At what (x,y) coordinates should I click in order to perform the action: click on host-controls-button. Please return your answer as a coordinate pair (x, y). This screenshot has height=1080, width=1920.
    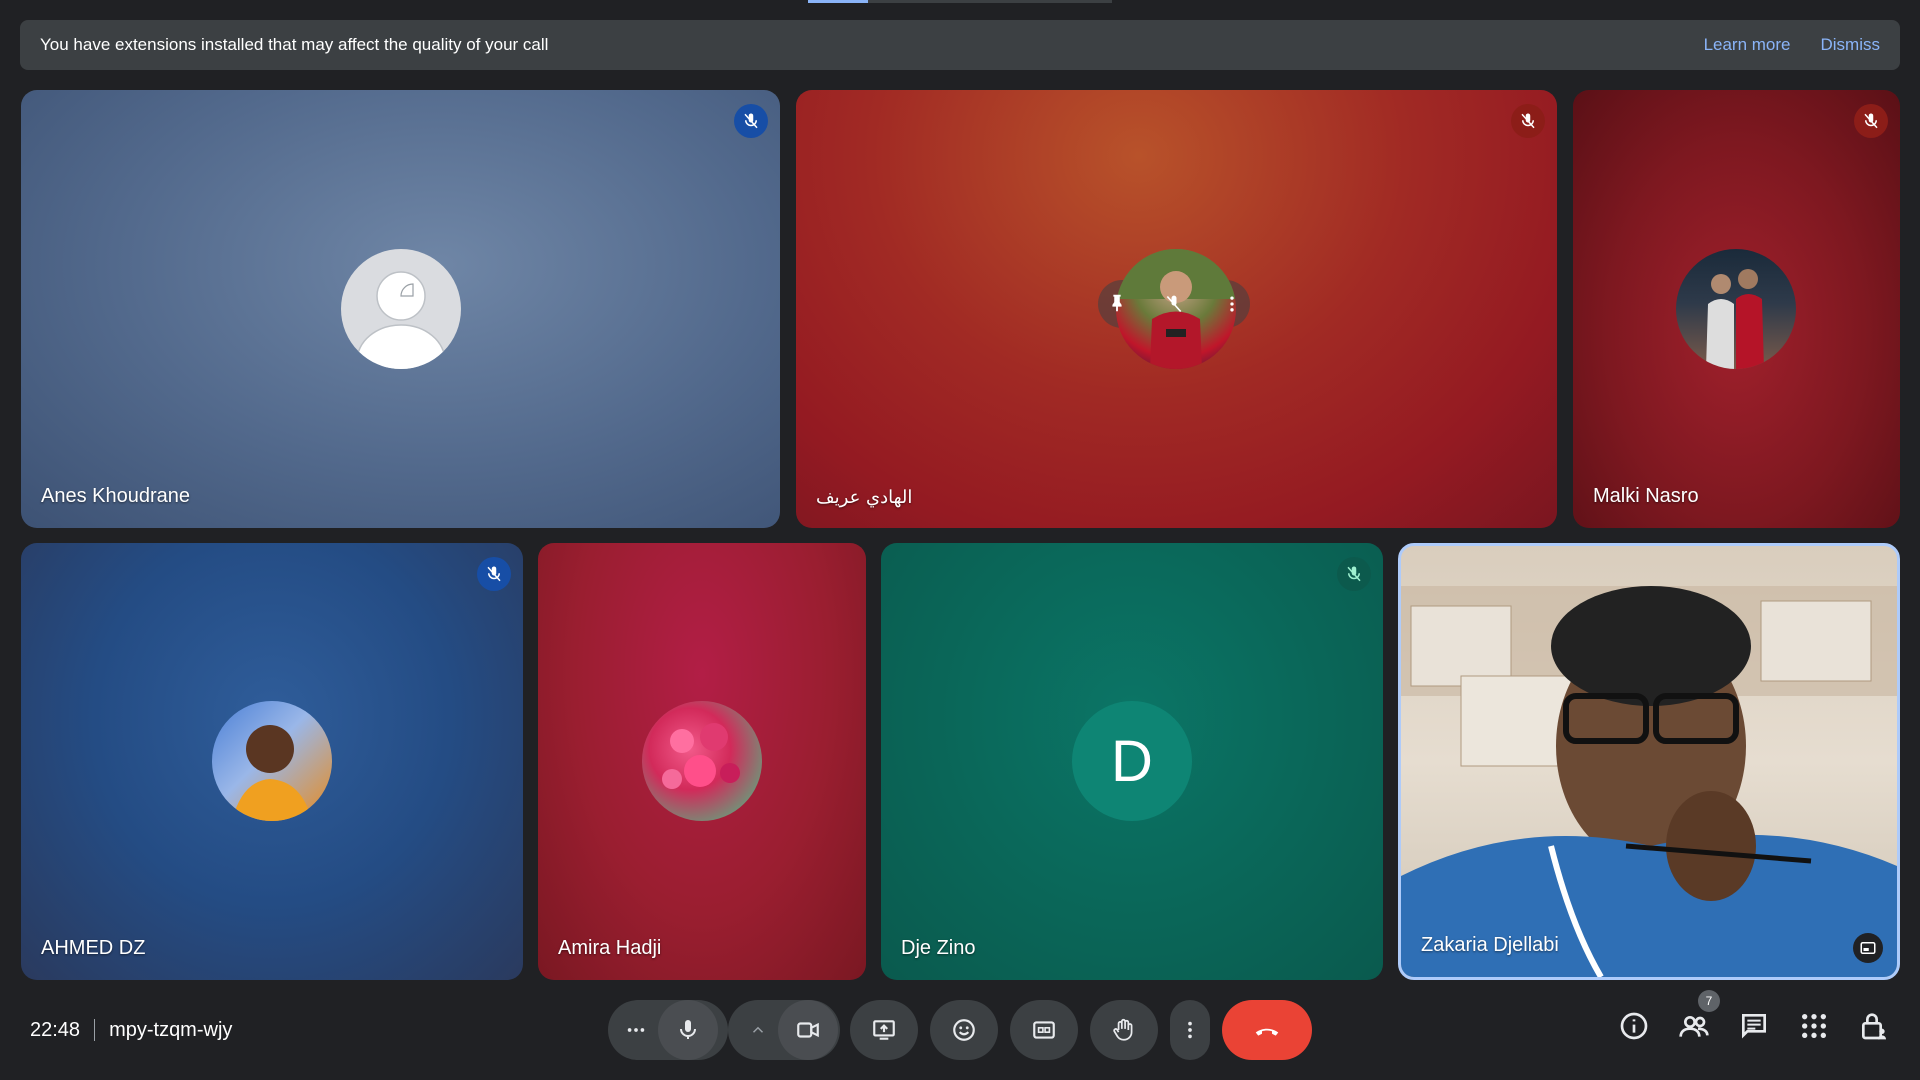
    Looking at the image, I should click on (1874, 1028).